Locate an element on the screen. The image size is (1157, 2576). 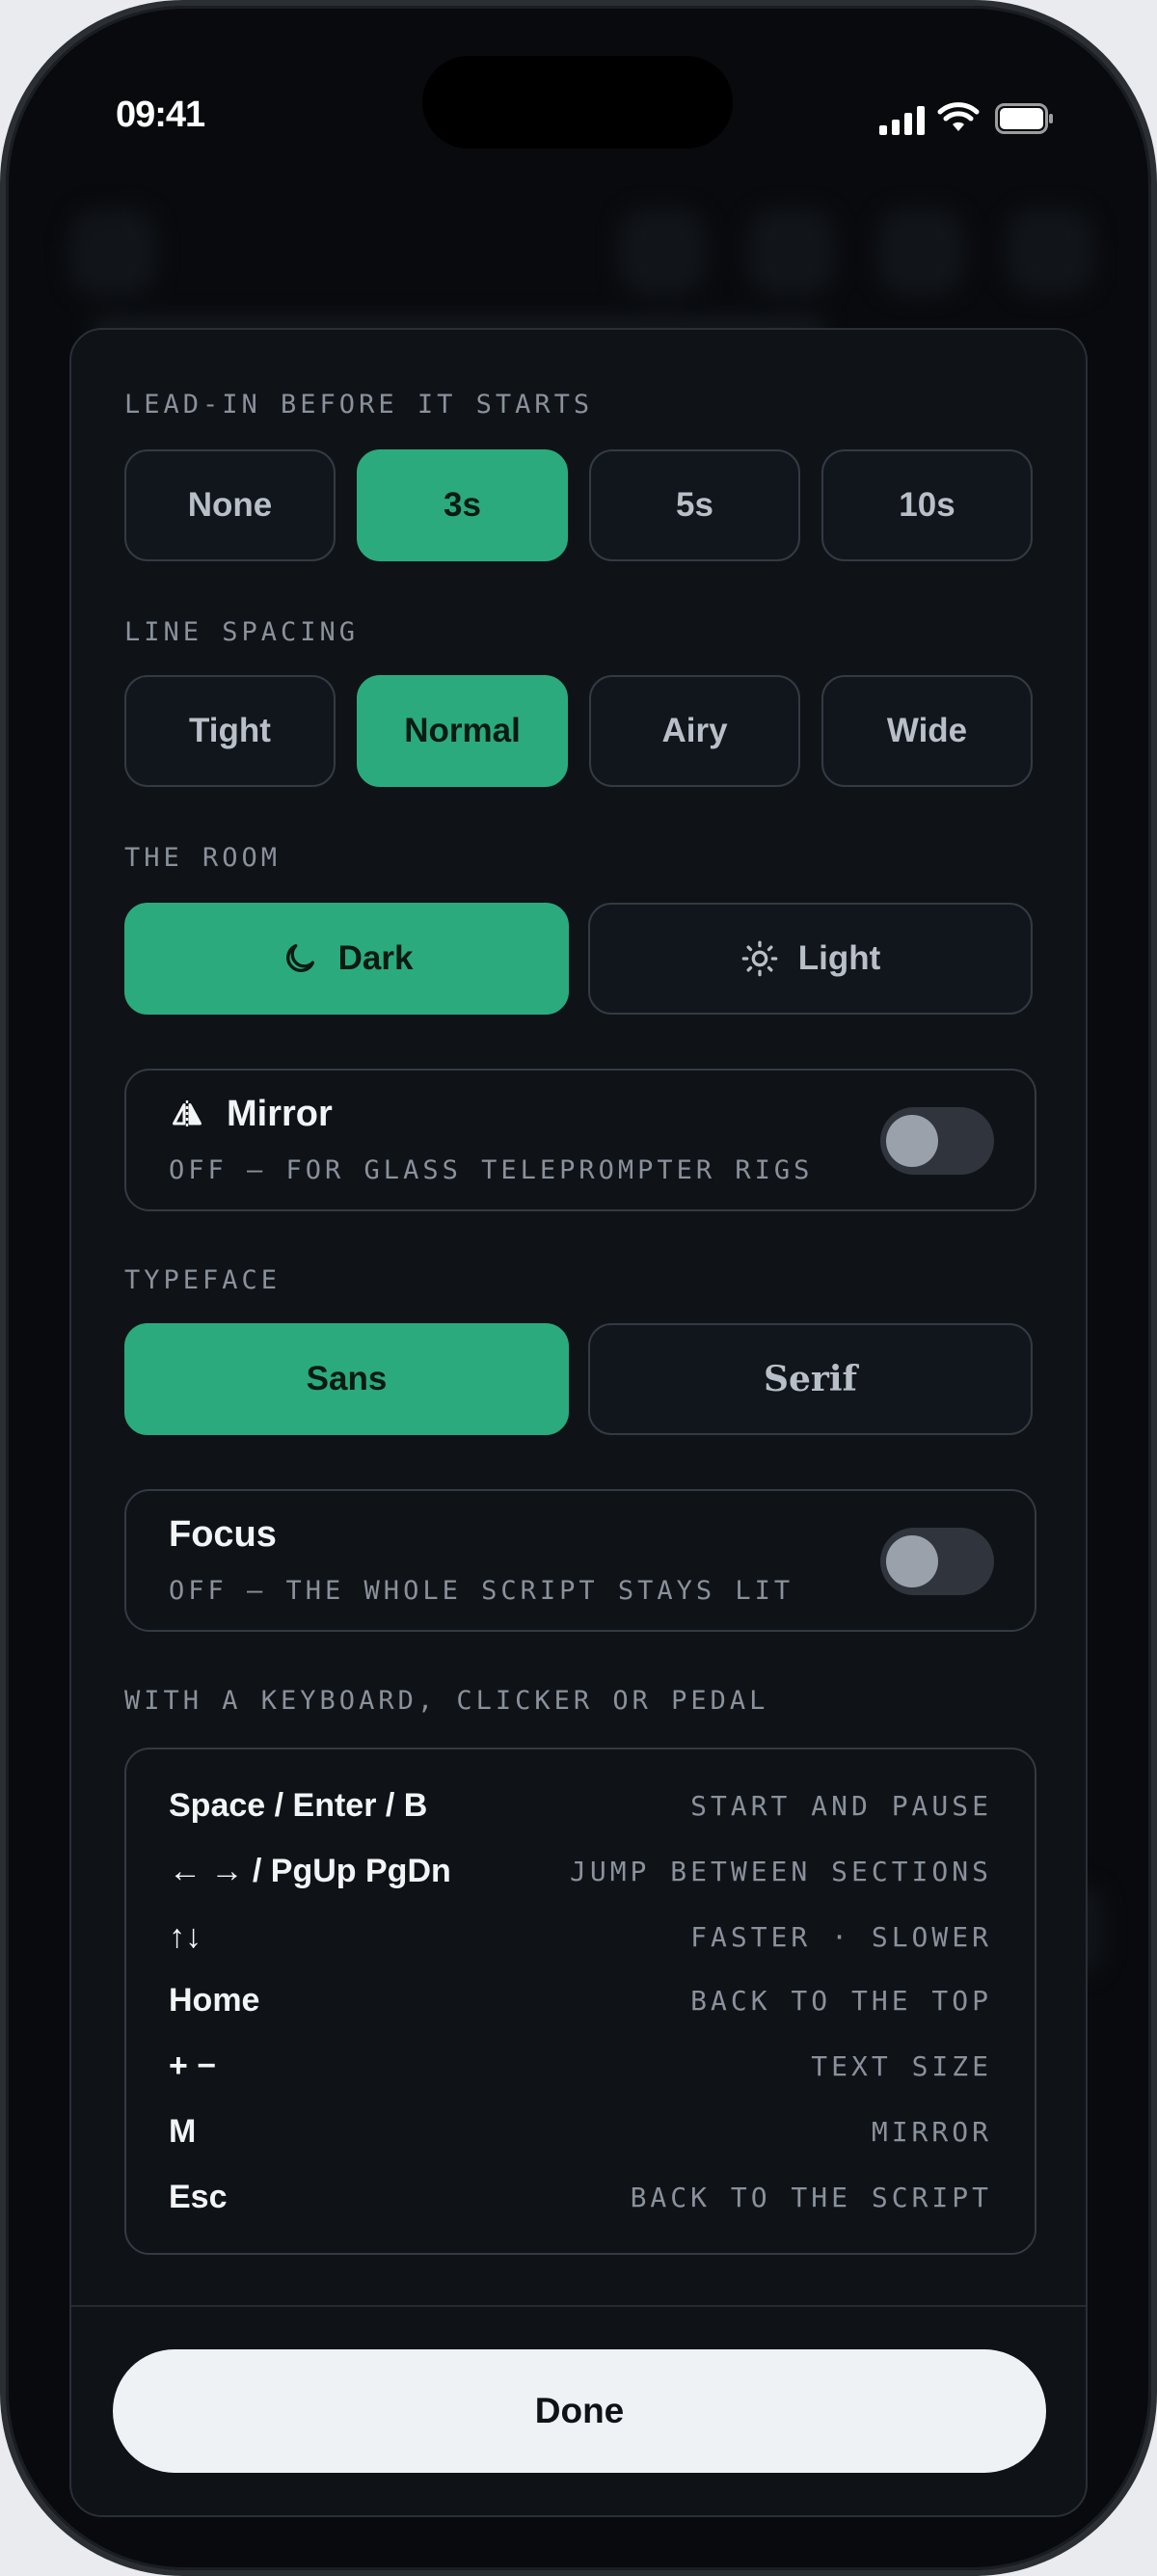
focus-title: Focus is located at coordinates (223, 1534).